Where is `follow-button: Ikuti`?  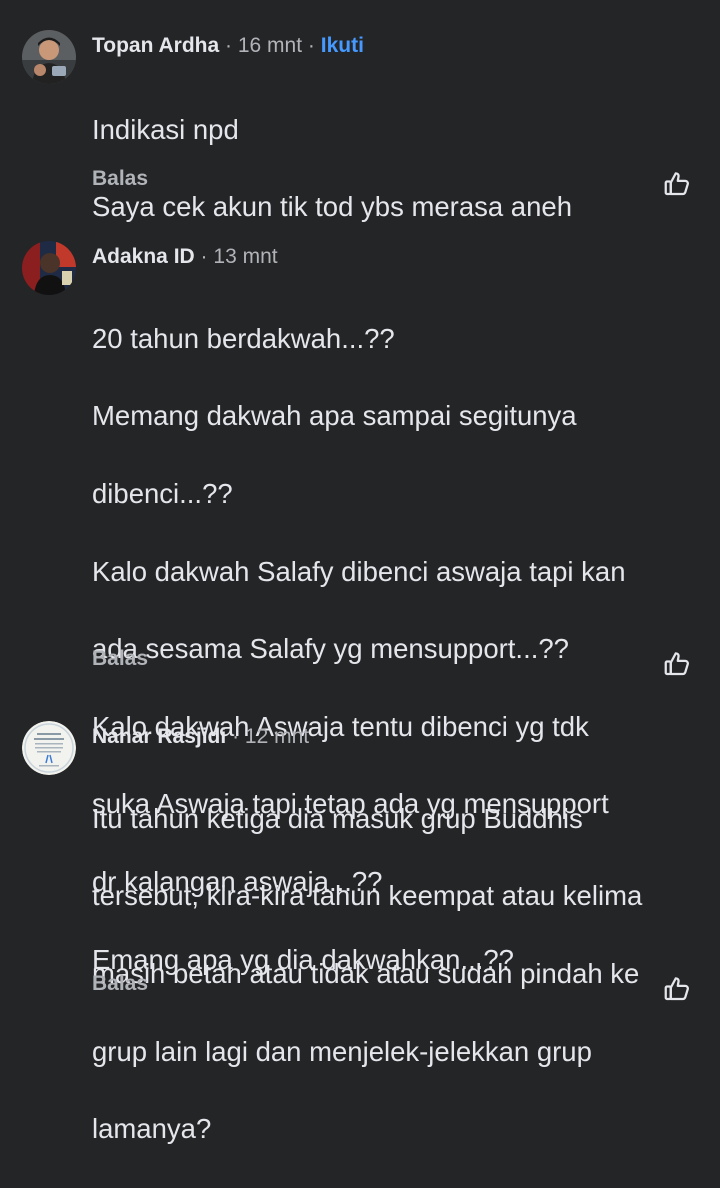
follow-button: Ikuti is located at coordinates (342, 45).